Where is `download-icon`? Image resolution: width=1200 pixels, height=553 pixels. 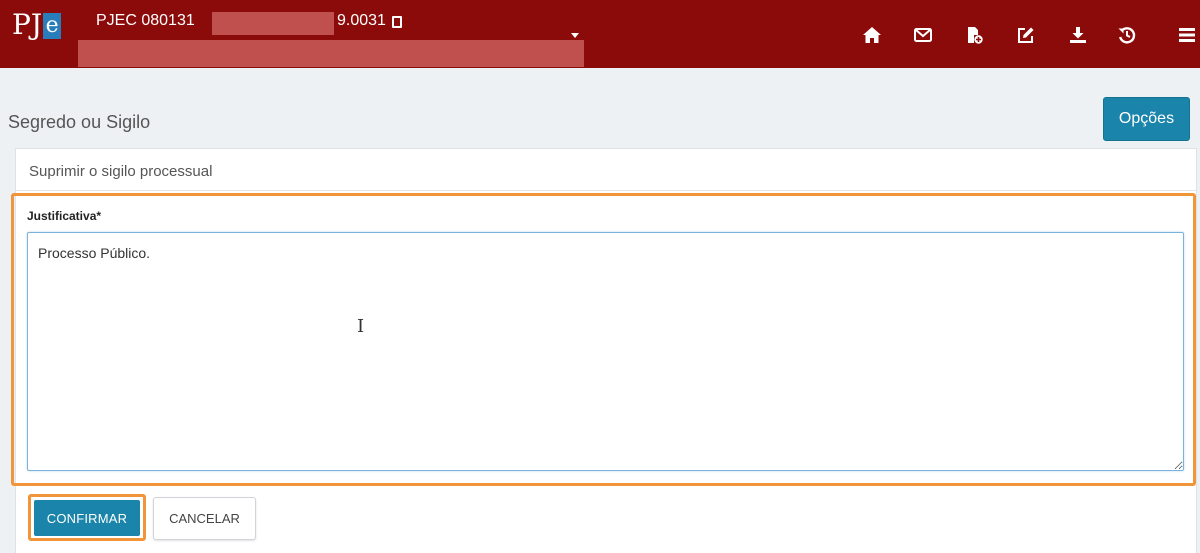
download-icon is located at coordinates (1078, 35).